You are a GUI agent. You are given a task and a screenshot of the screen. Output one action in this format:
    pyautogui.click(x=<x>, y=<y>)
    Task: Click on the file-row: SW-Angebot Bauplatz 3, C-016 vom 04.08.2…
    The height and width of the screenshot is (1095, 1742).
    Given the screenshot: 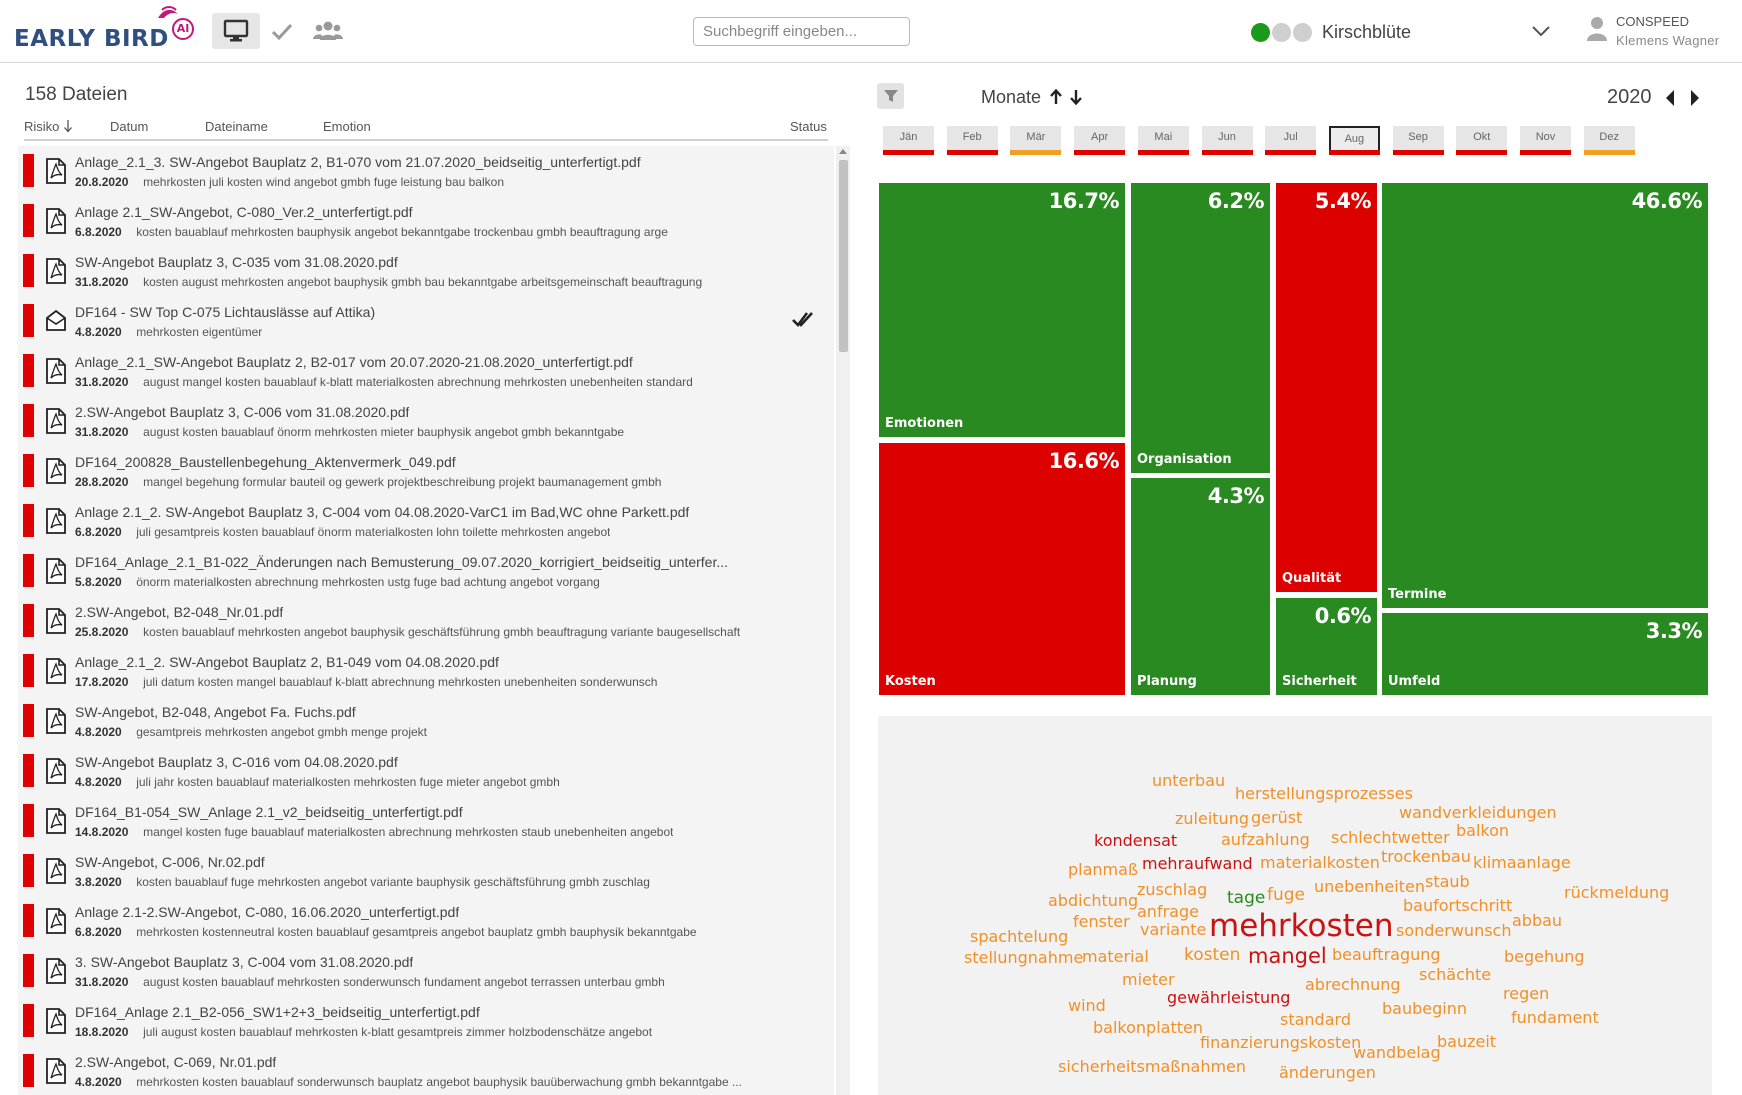 What is the action you would take?
    pyautogui.click(x=426, y=773)
    